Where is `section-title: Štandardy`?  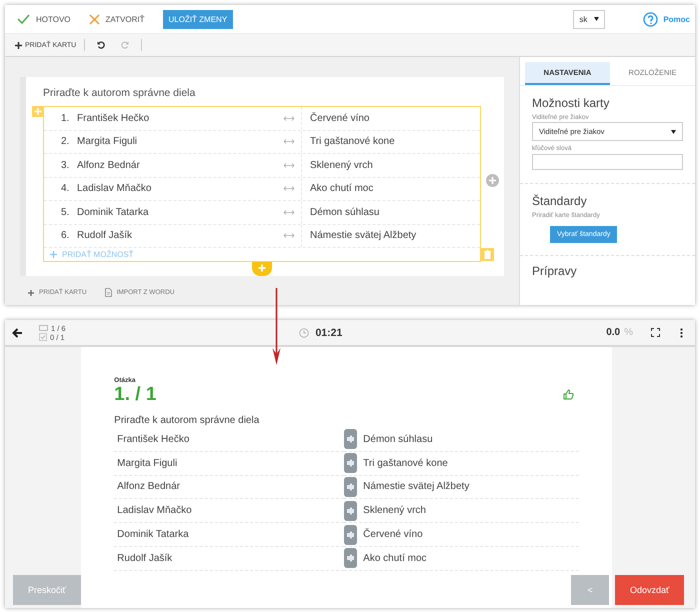 section-title: Štandardy is located at coordinates (560, 201).